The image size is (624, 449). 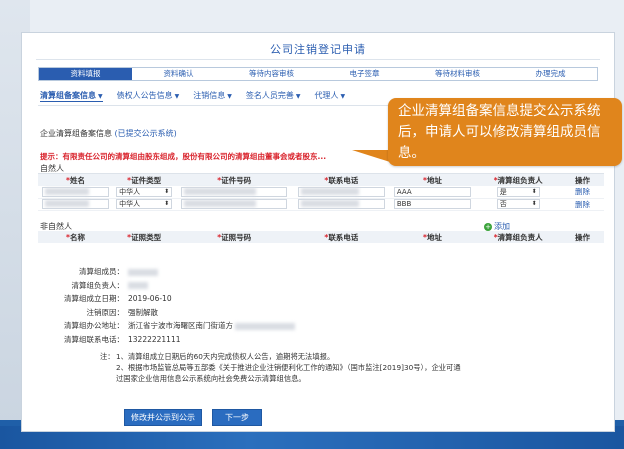 I want to click on tab-signers: 签名人员完善 ▼, so click(x=273, y=96).